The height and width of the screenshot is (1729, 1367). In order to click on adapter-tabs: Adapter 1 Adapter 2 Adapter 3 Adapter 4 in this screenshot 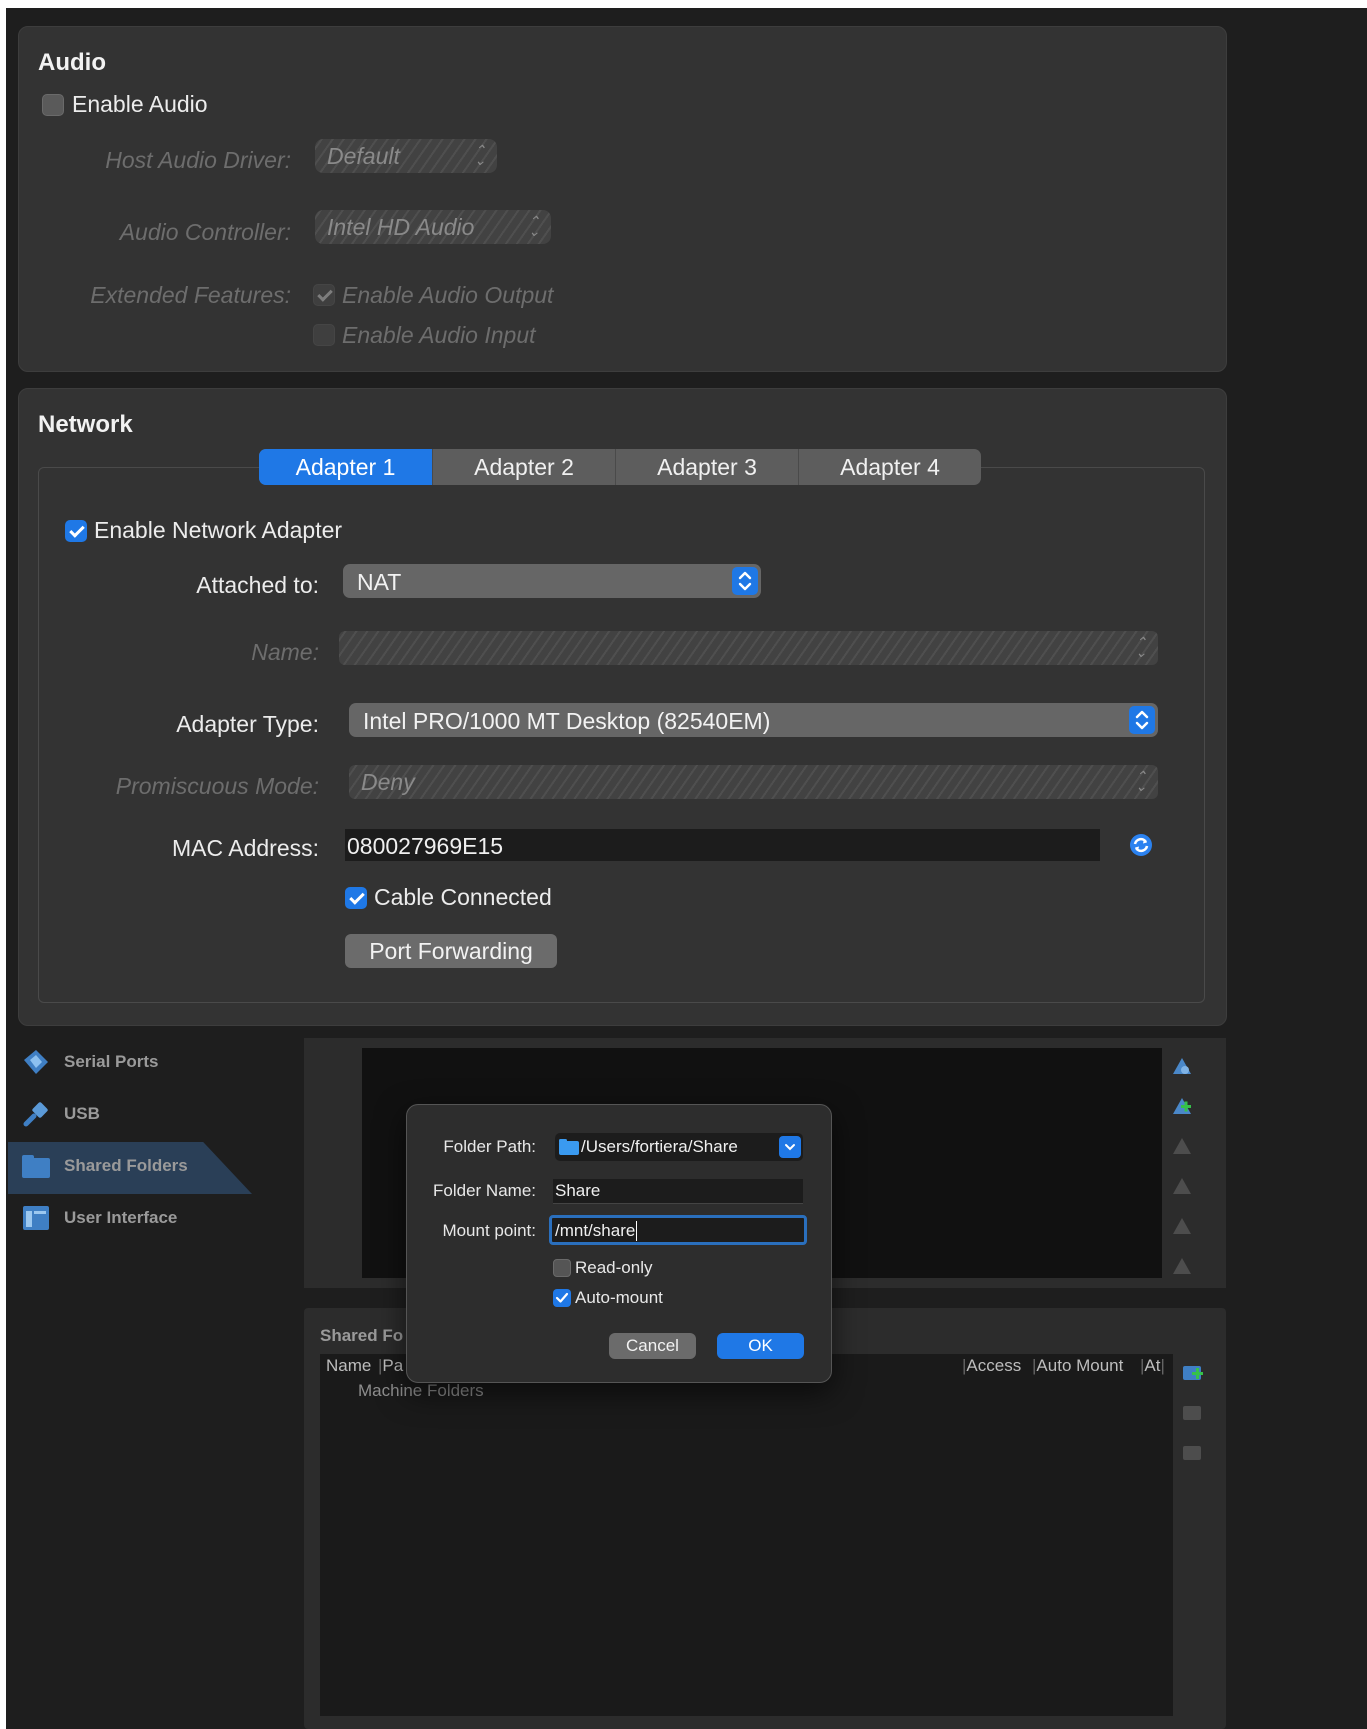, I will do `click(620, 467)`.